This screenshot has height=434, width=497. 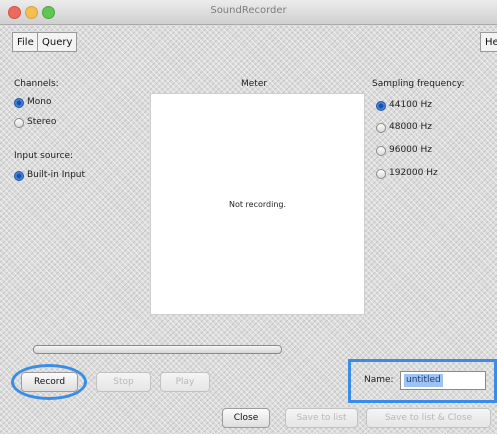 I want to click on name-label: Name:, so click(x=379, y=380).